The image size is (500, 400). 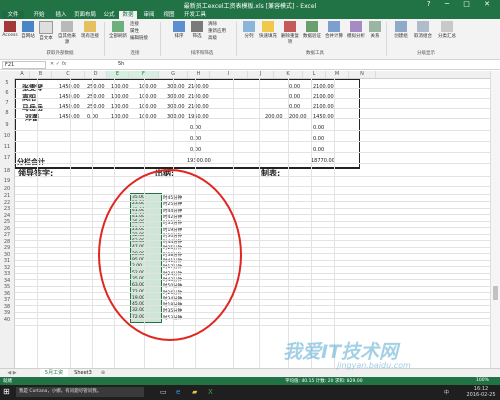 I want to click on row-header-5: 5, so click(x=7, y=83).